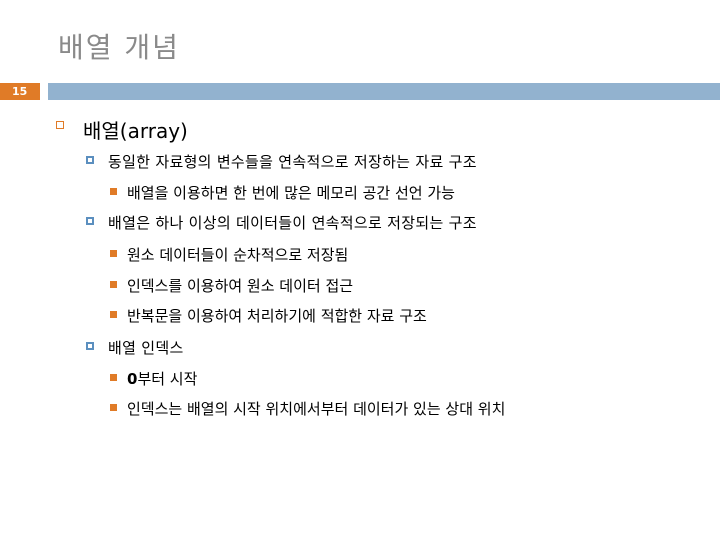 This screenshot has width=720, height=540. I want to click on outline-item-text: 배열을 이용하면 한 번에 많은 메모리 공간 선언 가능, so click(291, 193).